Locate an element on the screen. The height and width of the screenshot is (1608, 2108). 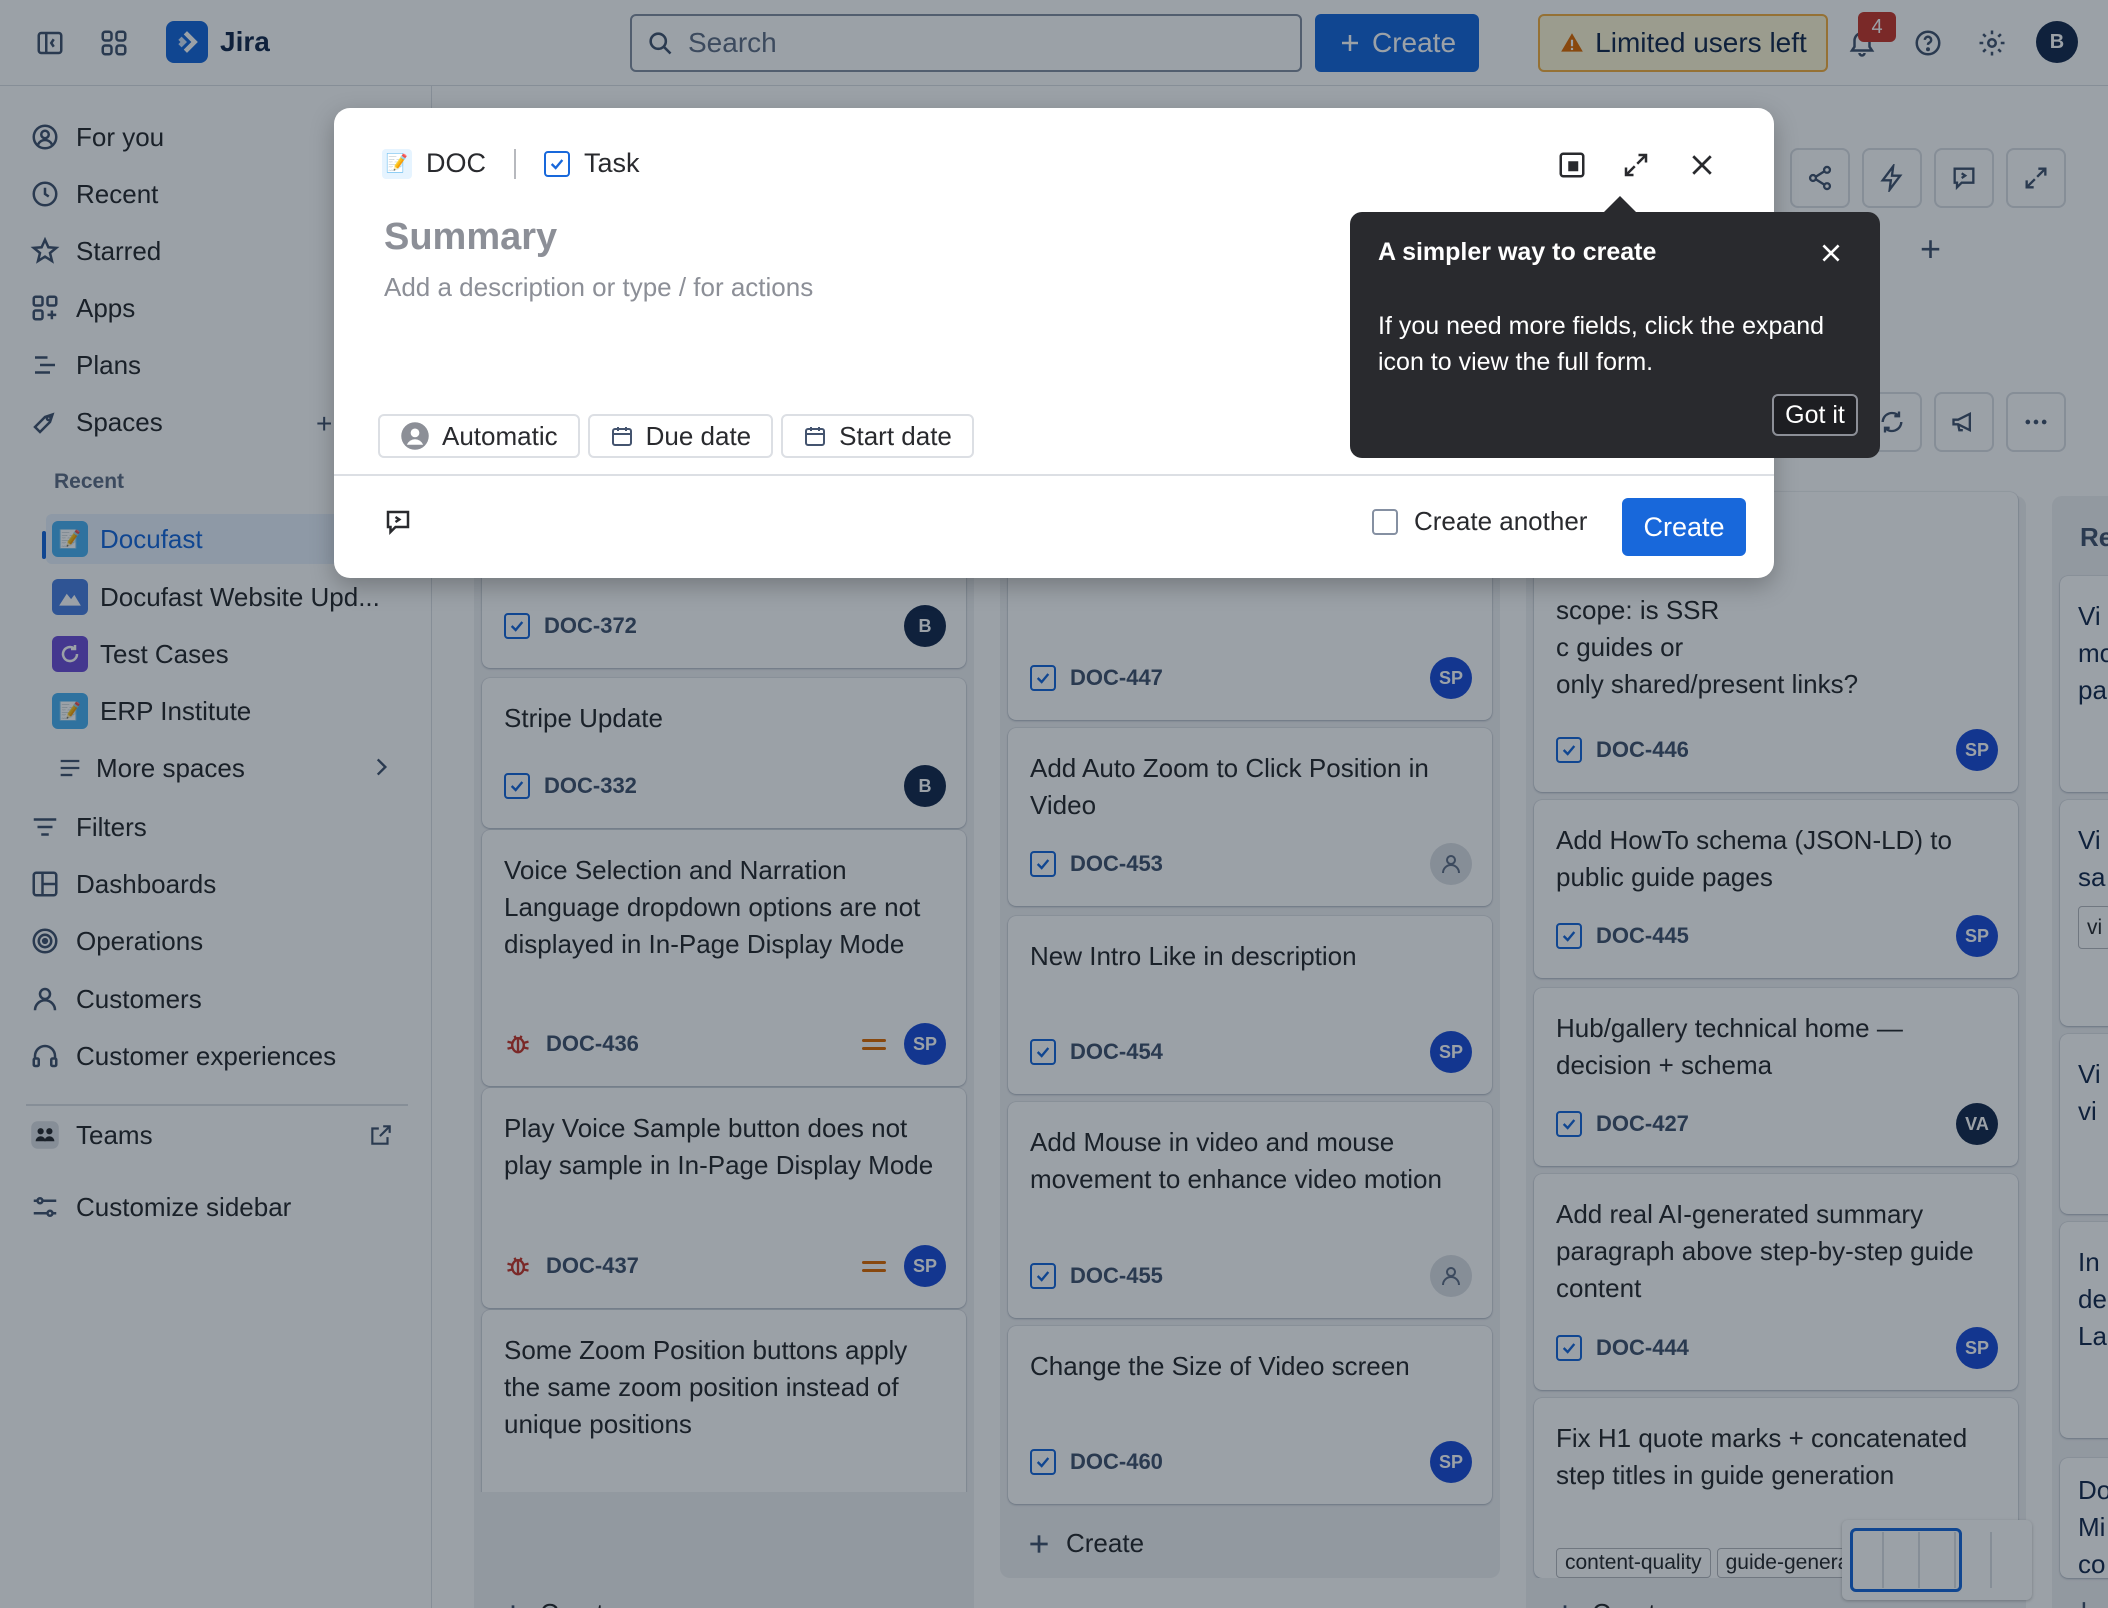
chip-label: Automatic is located at coordinates (500, 435).